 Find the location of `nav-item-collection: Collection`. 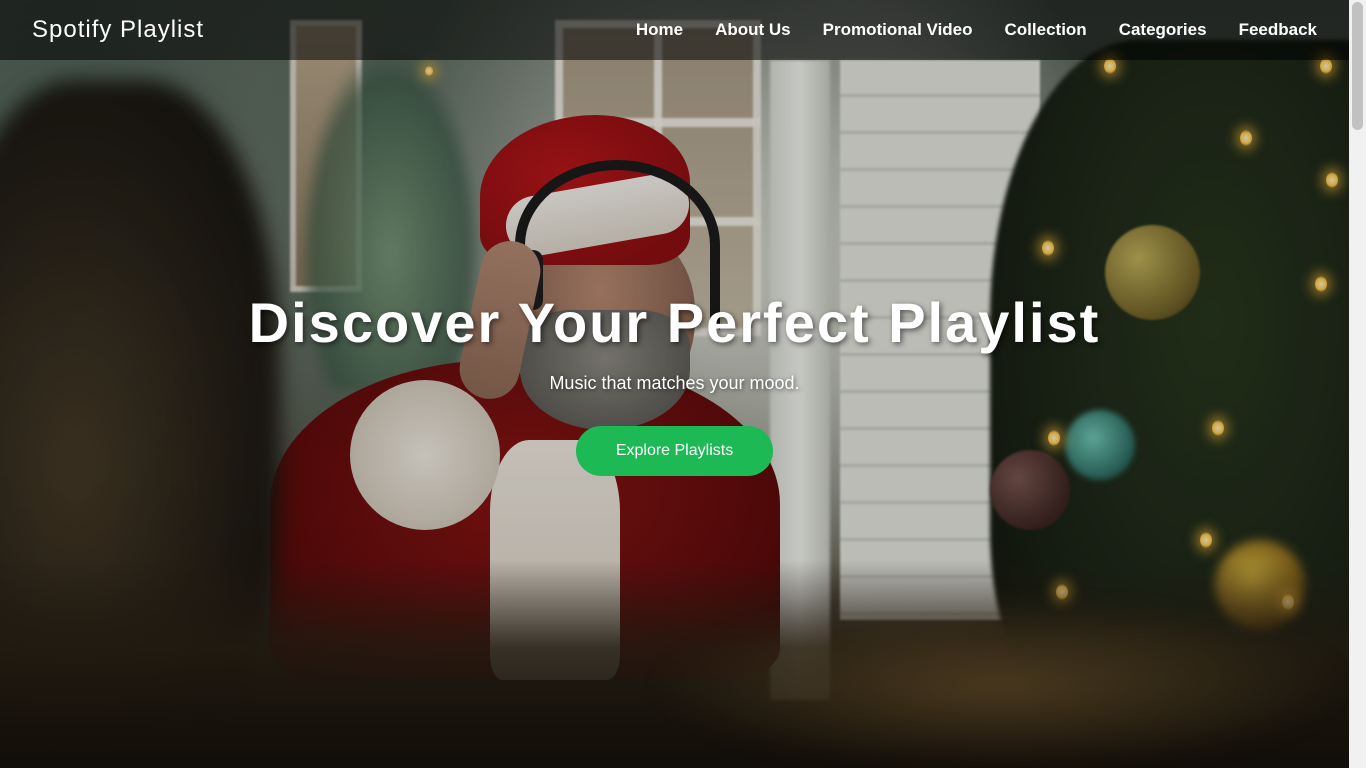

nav-item-collection: Collection is located at coordinates (1046, 30).